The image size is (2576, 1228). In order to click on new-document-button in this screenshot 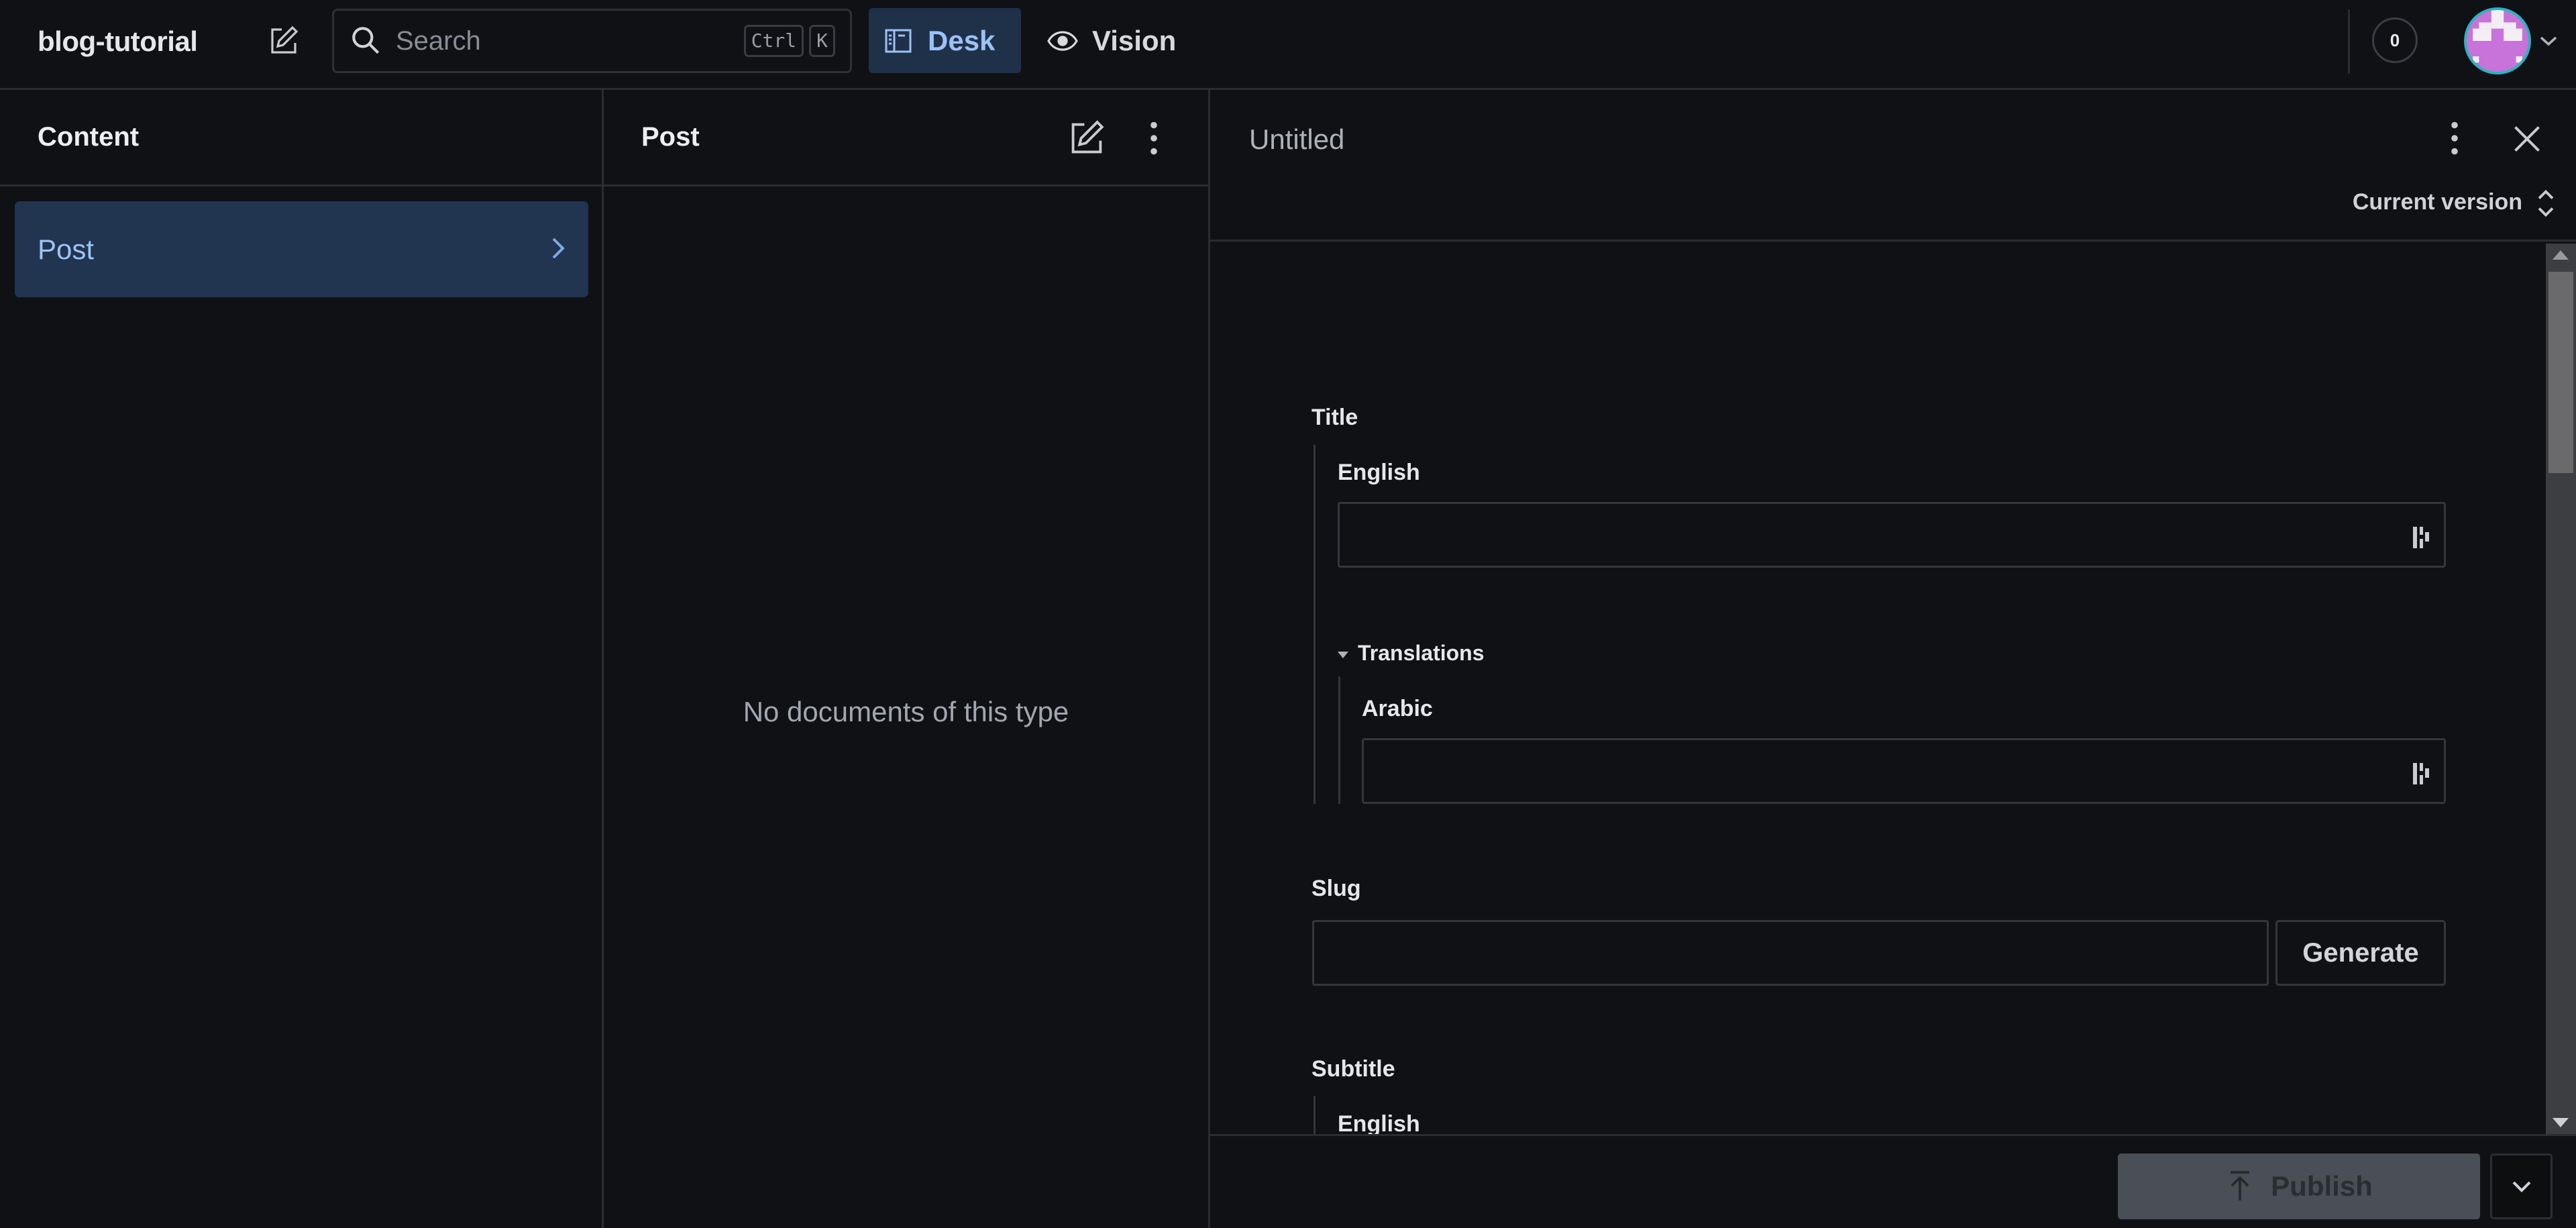, I will do `click(284, 41)`.